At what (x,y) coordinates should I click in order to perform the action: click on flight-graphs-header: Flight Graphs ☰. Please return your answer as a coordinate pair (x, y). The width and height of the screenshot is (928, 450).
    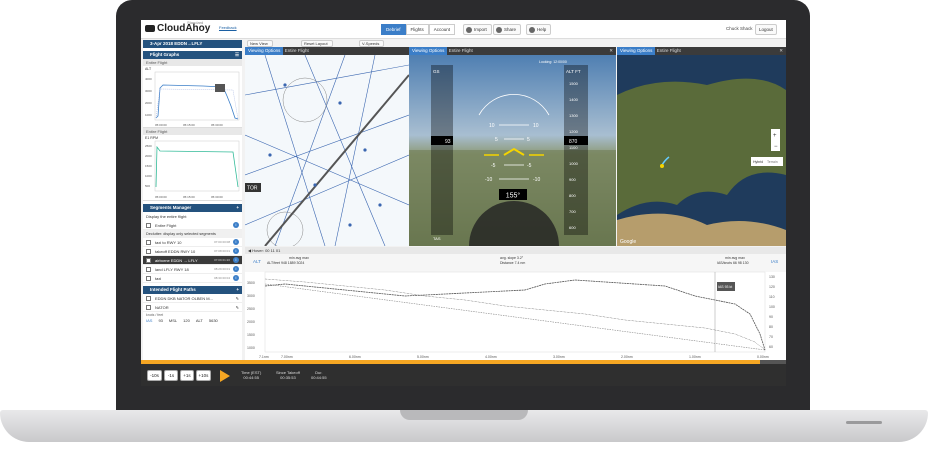
    Looking at the image, I should click on (192, 55).